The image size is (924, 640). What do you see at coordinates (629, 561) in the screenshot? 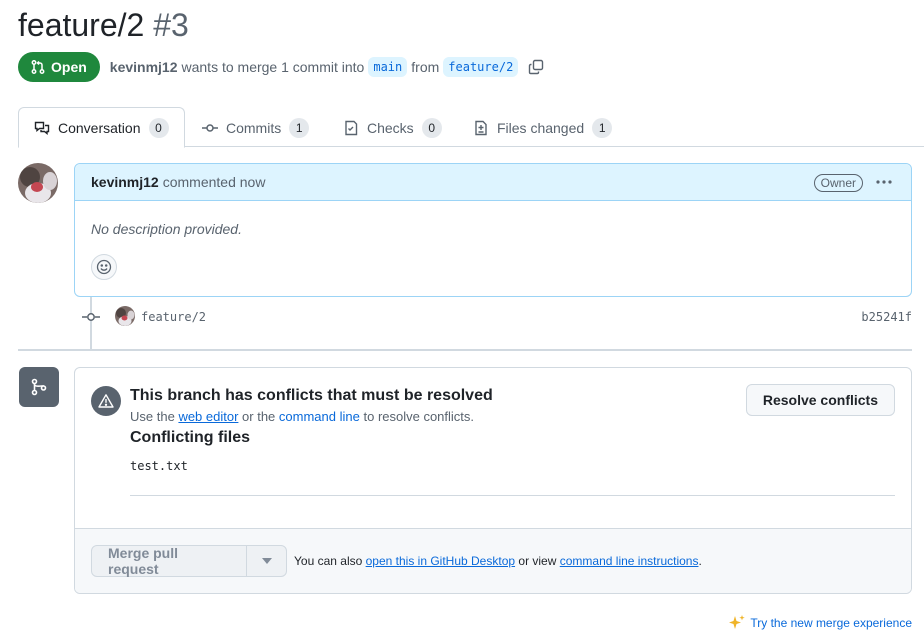
I see `command-line-instructions-link: command line instructions` at bounding box center [629, 561].